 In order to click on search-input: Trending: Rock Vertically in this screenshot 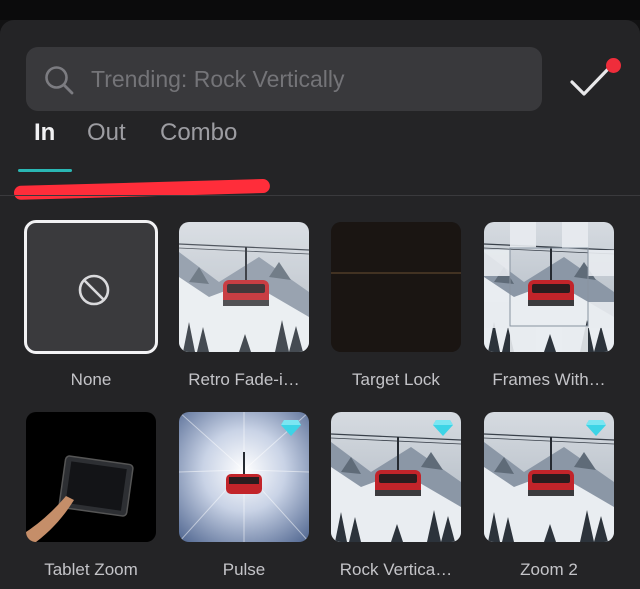, I will do `click(284, 79)`.